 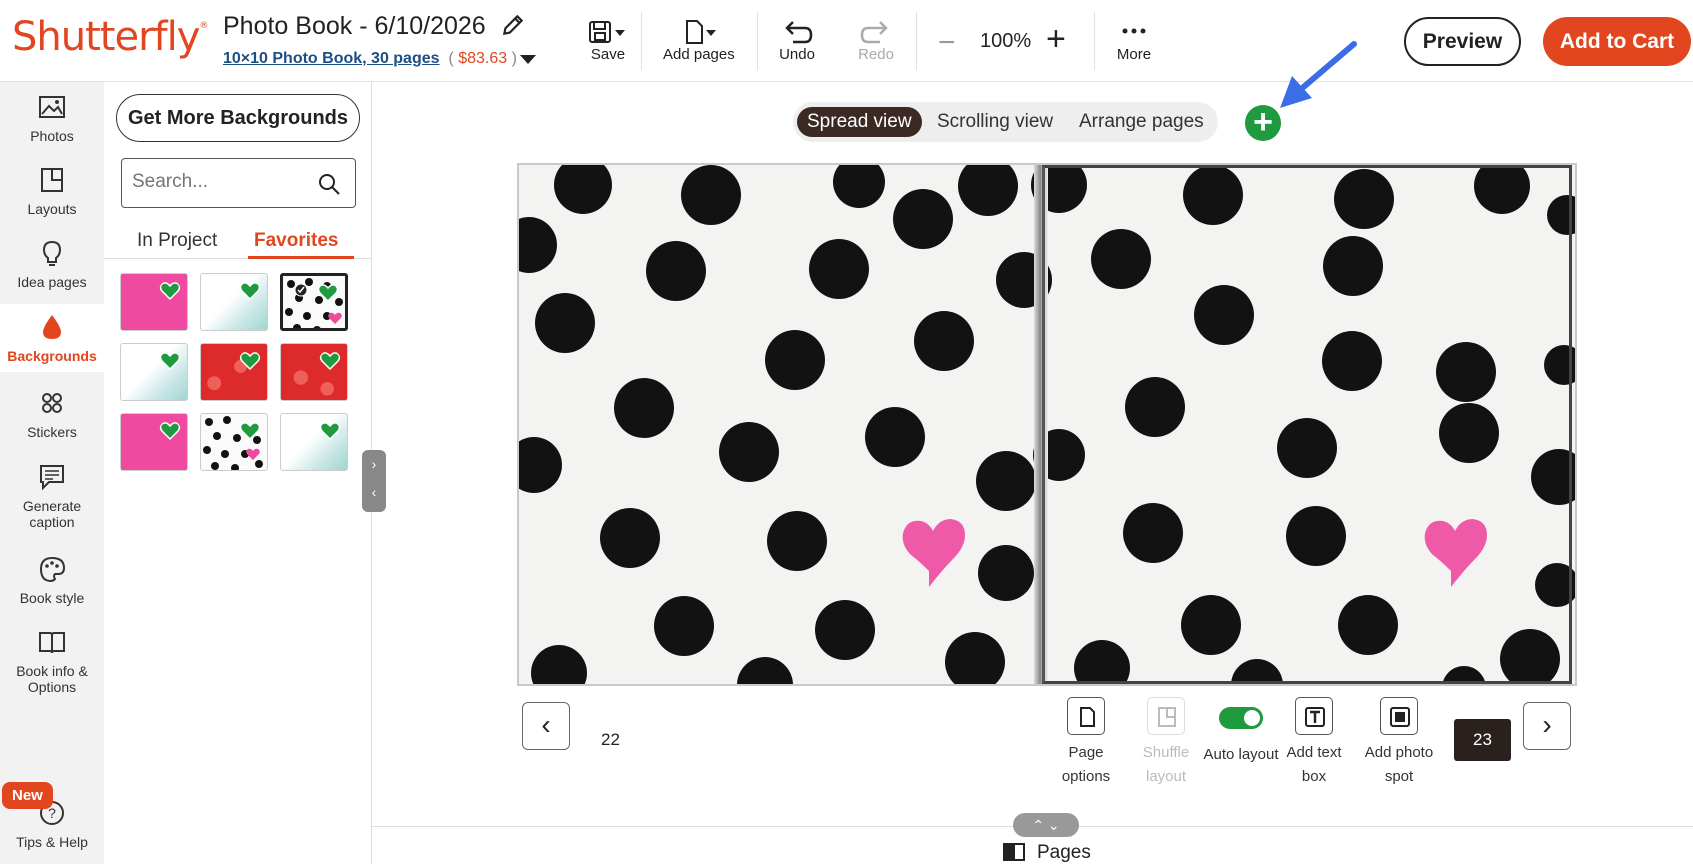 What do you see at coordinates (874, 32) in the screenshot?
I see `redo-icon` at bounding box center [874, 32].